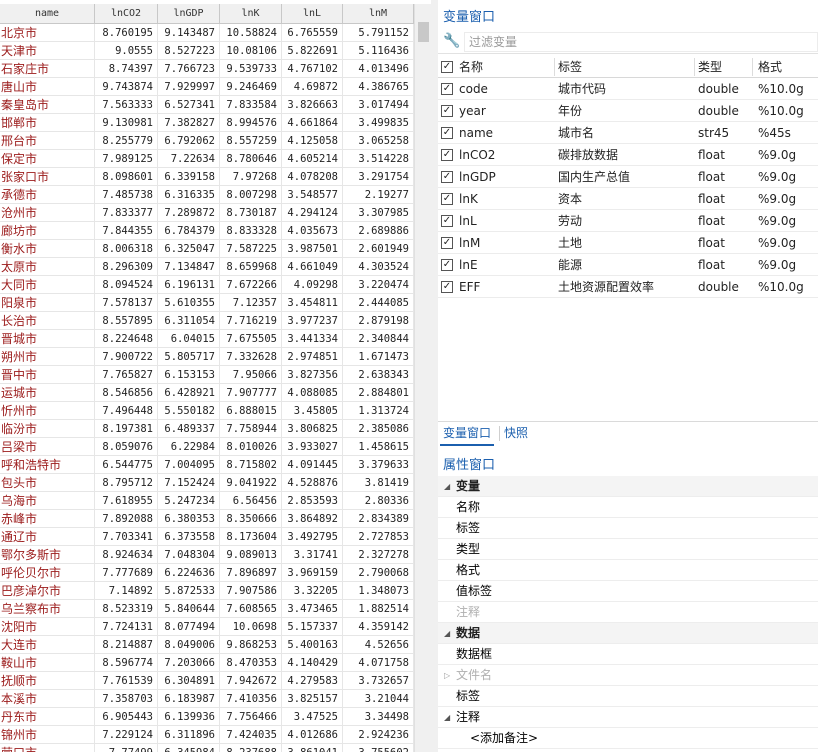  Describe the element at coordinates (47, 465) in the screenshot. I see `cell-name: 呼和浩特市` at that location.